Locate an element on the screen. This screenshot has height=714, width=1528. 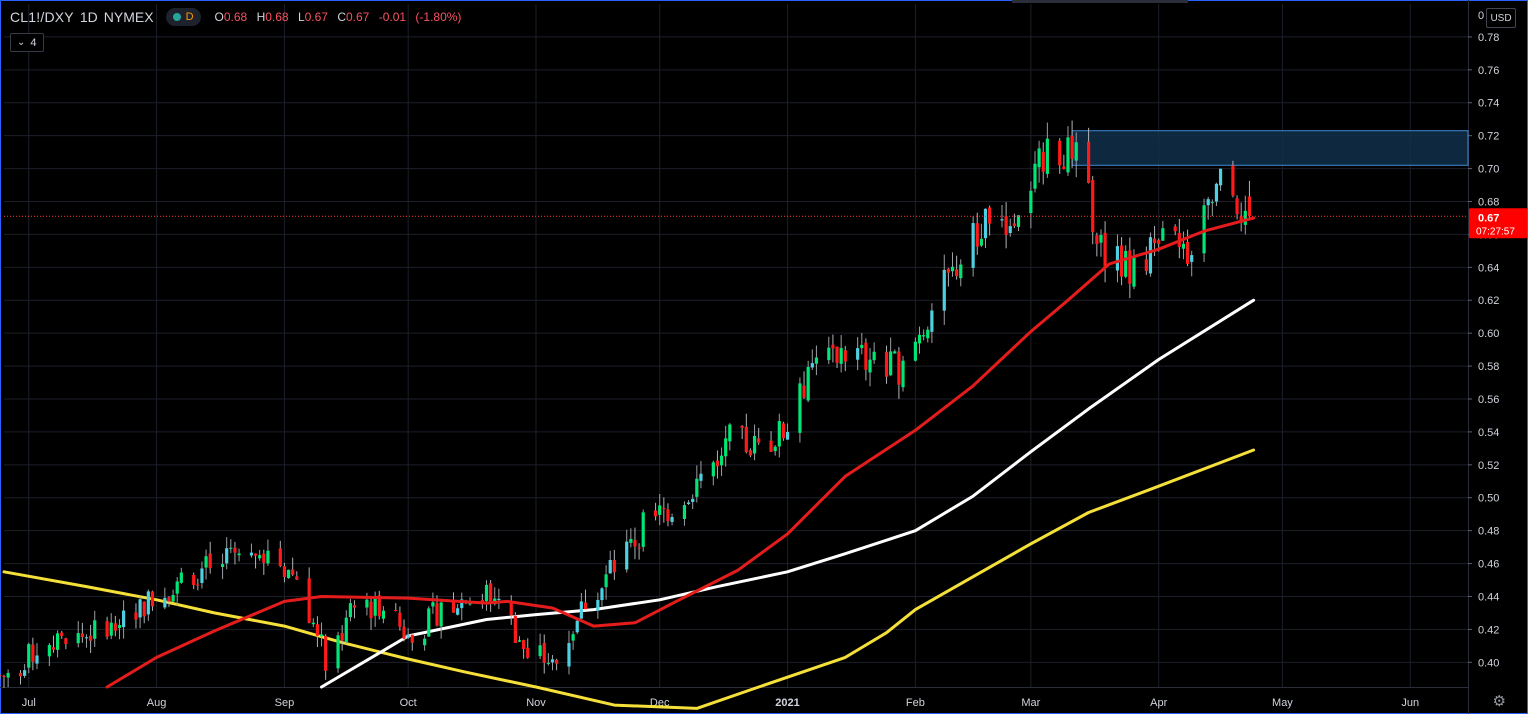
x-tick-label: Apr is located at coordinates (1158, 703).